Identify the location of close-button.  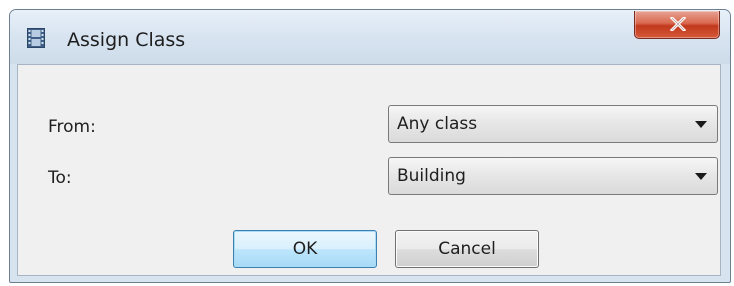
(677, 25).